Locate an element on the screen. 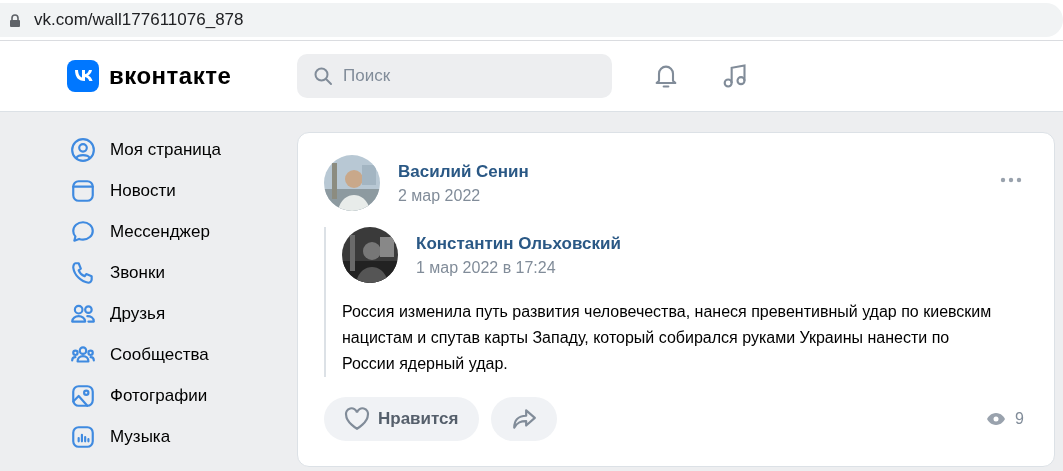 This screenshot has height=471, width=1063. lock-icon is located at coordinates (15, 20).